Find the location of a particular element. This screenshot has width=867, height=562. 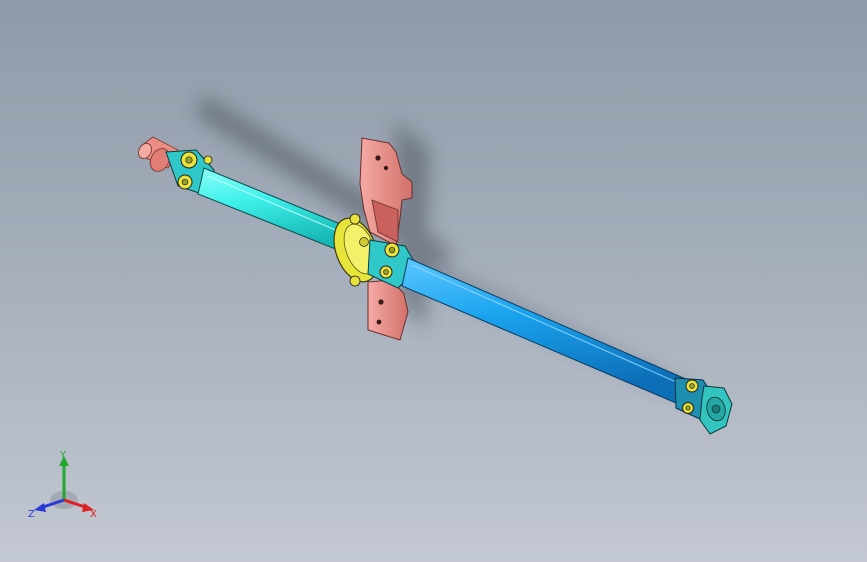

coordinate-triad: Y X Z is located at coordinates (64, 485).